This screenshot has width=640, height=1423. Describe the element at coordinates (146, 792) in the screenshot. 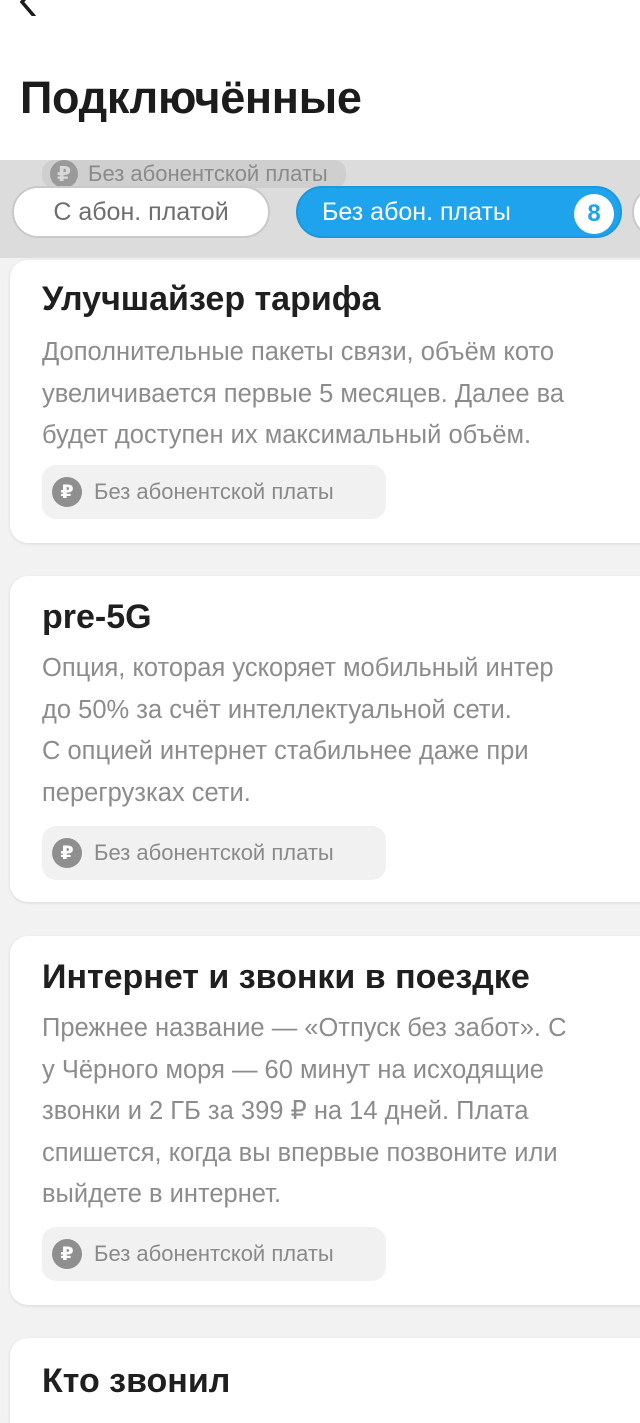

I see `description-line: перегрузках сети.` at that location.